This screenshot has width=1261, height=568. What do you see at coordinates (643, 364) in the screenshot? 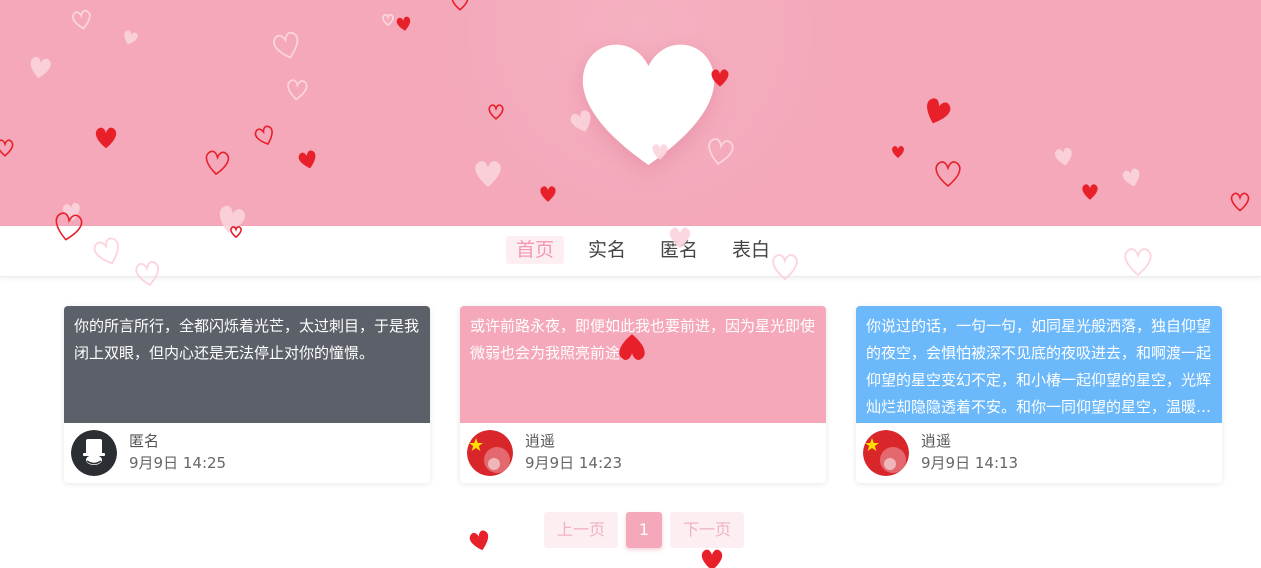
I see `post-content-area: 或许前路永夜，即便如此我也要前进，因为星光即使微弱也会为我照亮前途。` at bounding box center [643, 364].